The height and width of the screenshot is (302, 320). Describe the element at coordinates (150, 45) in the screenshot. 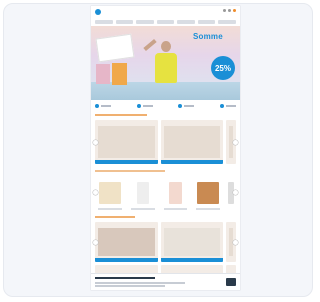

I see `hero-person-arm` at that location.